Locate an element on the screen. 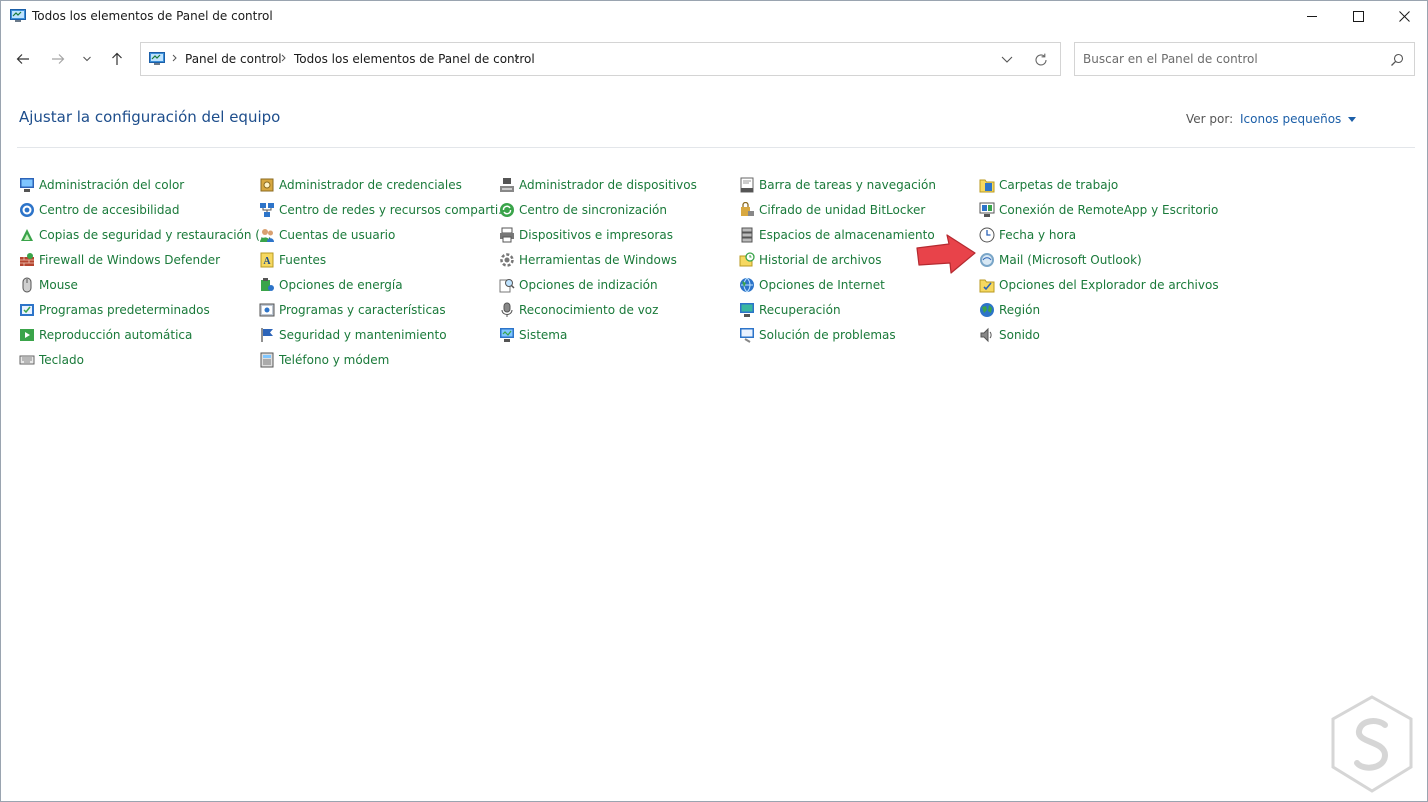 Image resolution: width=1428 pixels, height=802 pixels. back-button is located at coordinates (23, 59).